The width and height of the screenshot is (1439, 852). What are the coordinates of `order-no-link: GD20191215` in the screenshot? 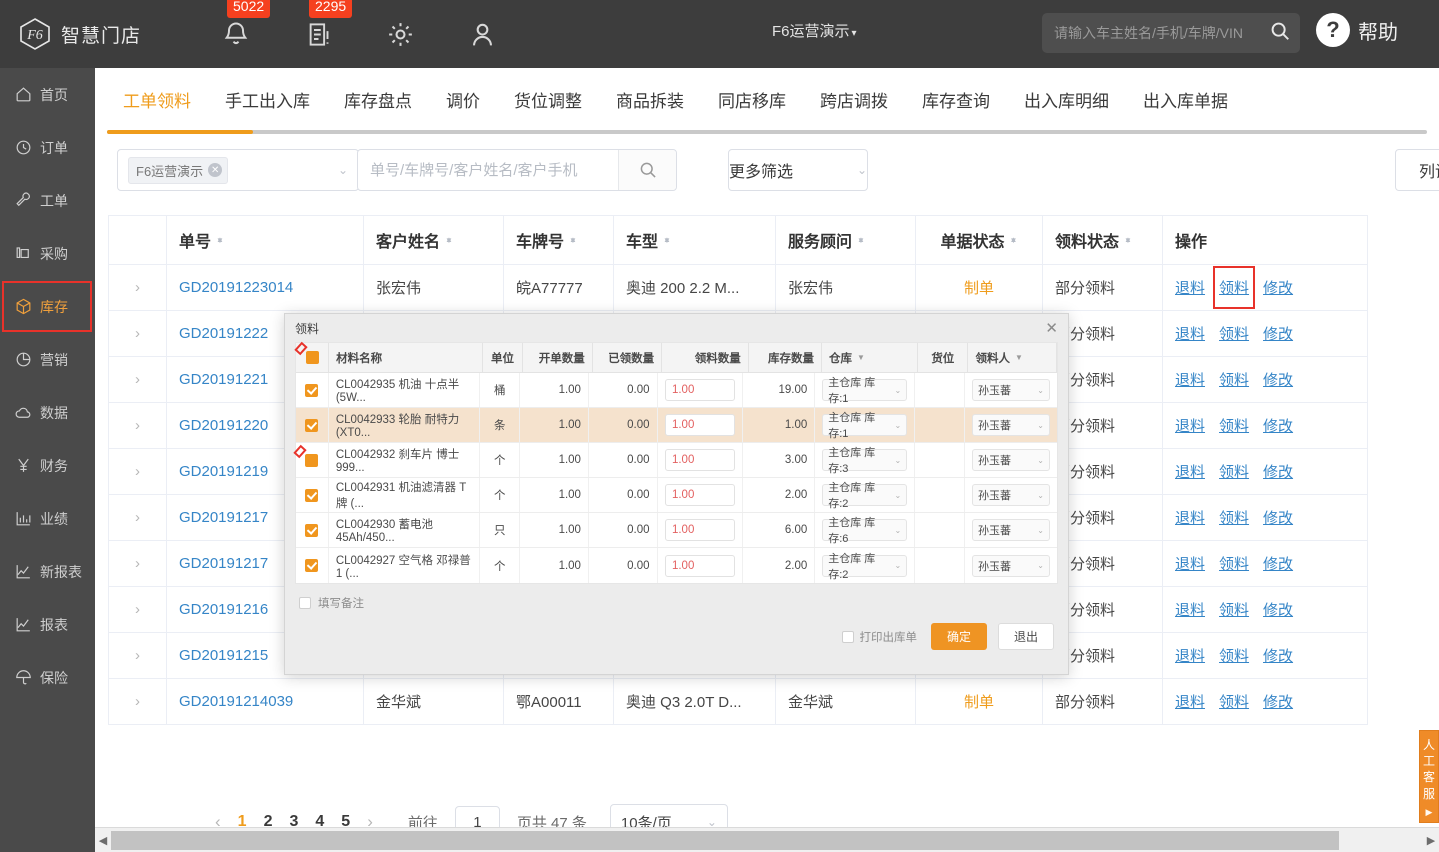 It's located at (223, 655).